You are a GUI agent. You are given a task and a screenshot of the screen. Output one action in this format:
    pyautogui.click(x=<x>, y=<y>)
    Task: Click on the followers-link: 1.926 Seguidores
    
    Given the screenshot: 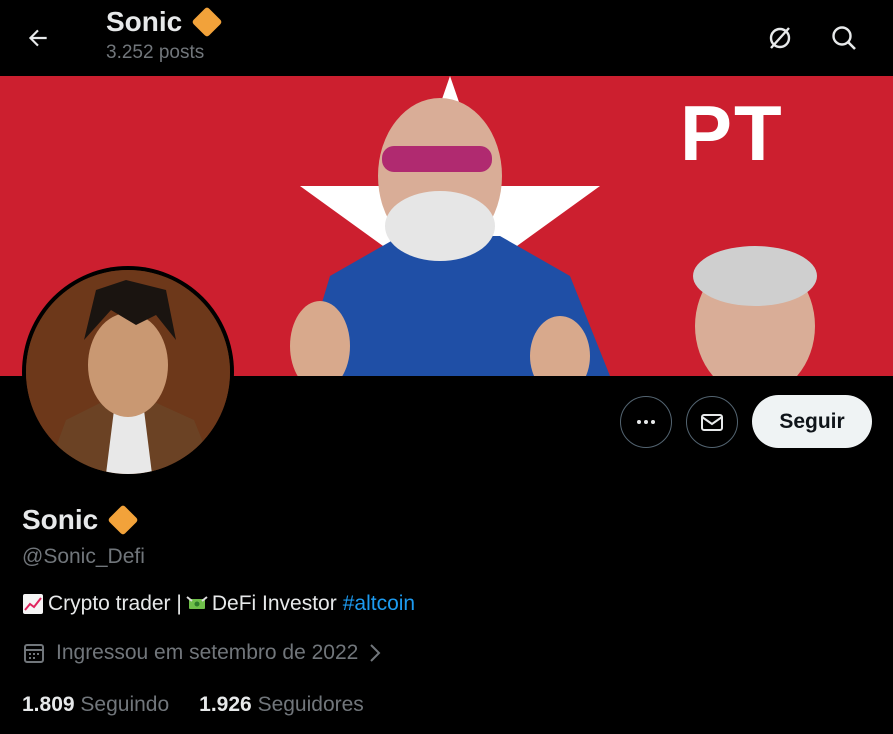 What is the action you would take?
    pyautogui.click(x=281, y=705)
    